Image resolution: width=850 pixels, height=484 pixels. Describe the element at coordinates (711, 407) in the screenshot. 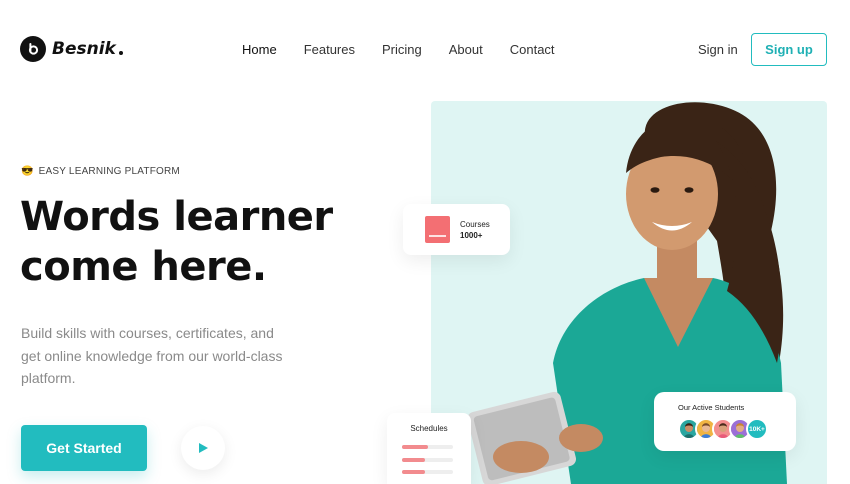

I see `active-students-title: Our Active Students` at that location.